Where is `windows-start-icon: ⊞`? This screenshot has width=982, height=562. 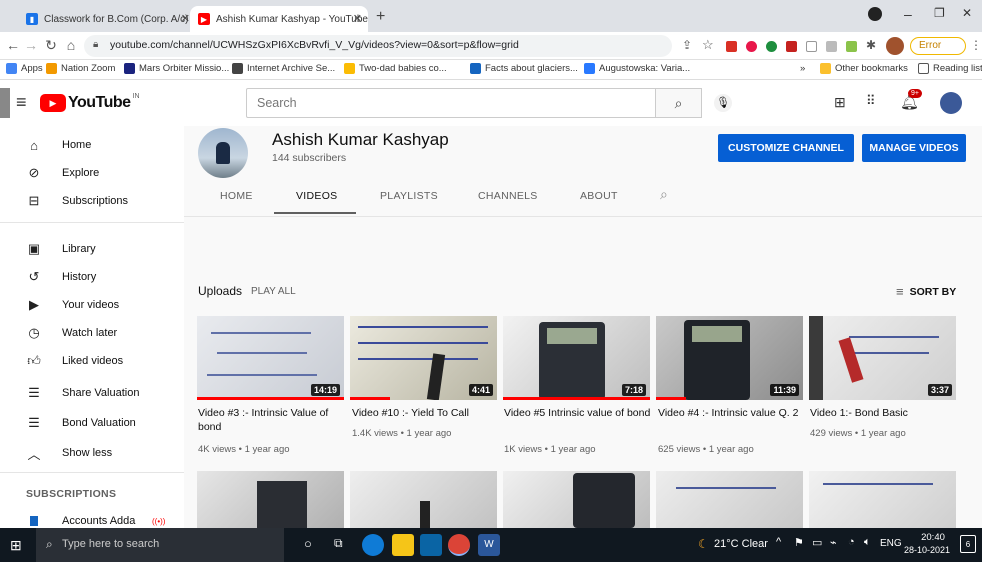
windows-start-icon: ⊞ is located at coordinates (16, 545).